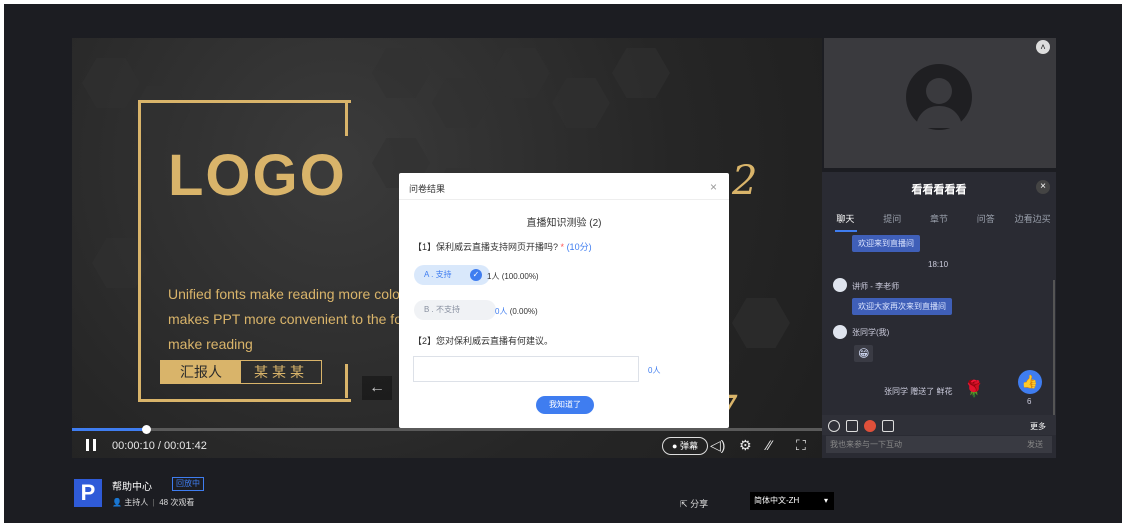 This screenshot has width=1126, height=527. What do you see at coordinates (699, 504) in the screenshot?
I see `share-label: 分享` at bounding box center [699, 504].